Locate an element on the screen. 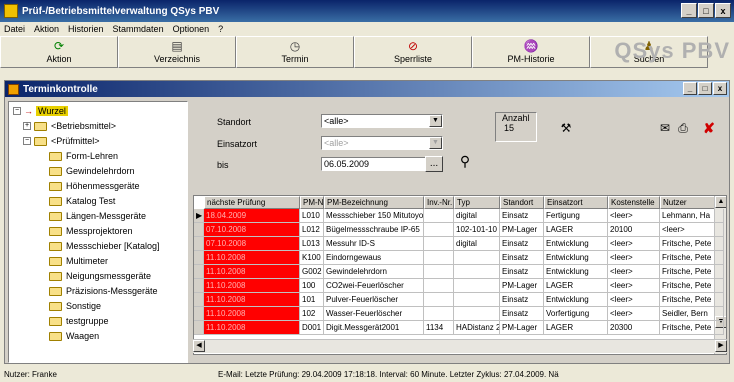  tree-root: − → Wurzel is located at coordinates (40, 111).